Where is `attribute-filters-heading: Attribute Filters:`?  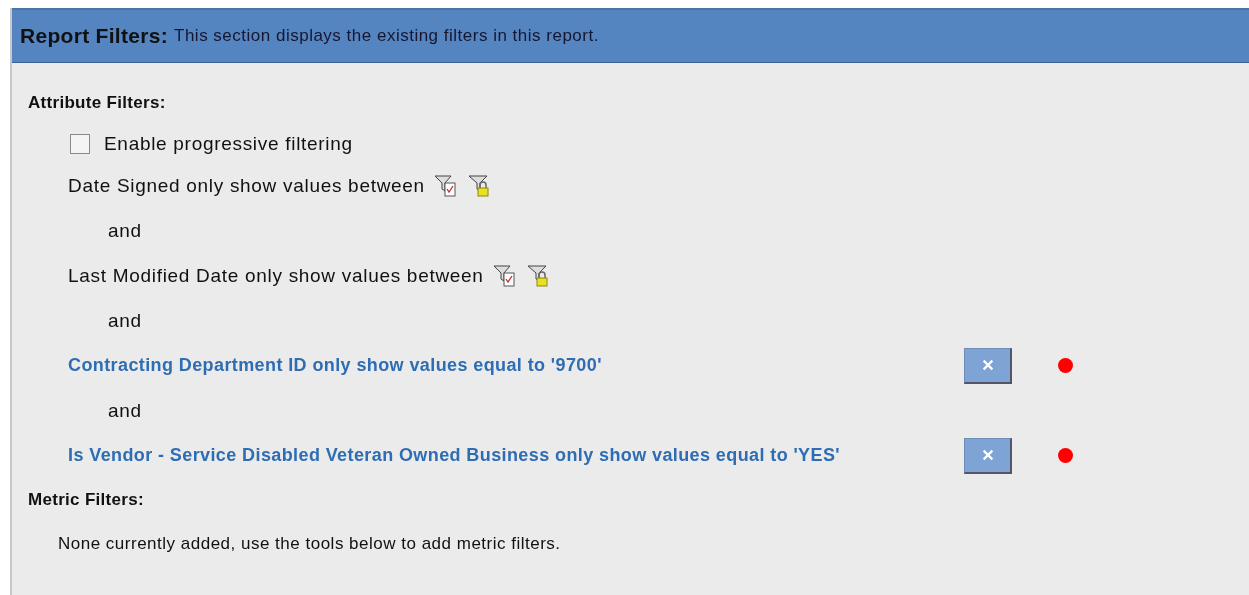 attribute-filters-heading: Attribute Filters: is located at coordinates (97, 103).